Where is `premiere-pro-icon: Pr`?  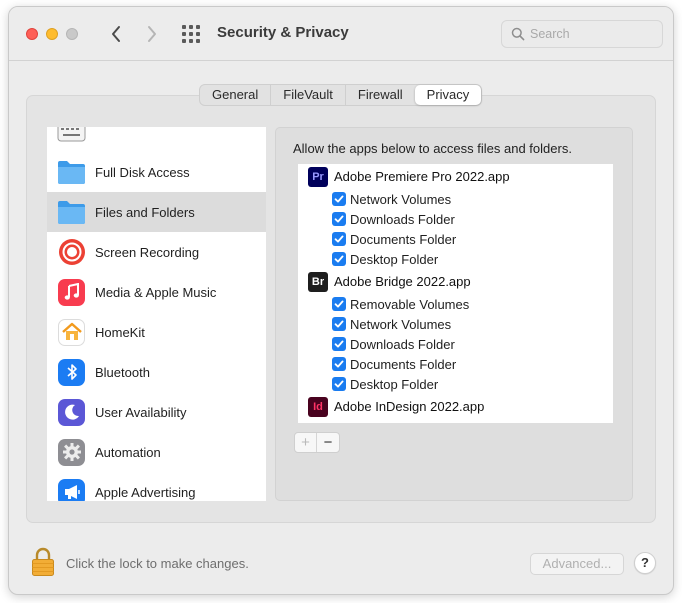
premiere-pro-icon: Pr is located at coordinates (318, 176).